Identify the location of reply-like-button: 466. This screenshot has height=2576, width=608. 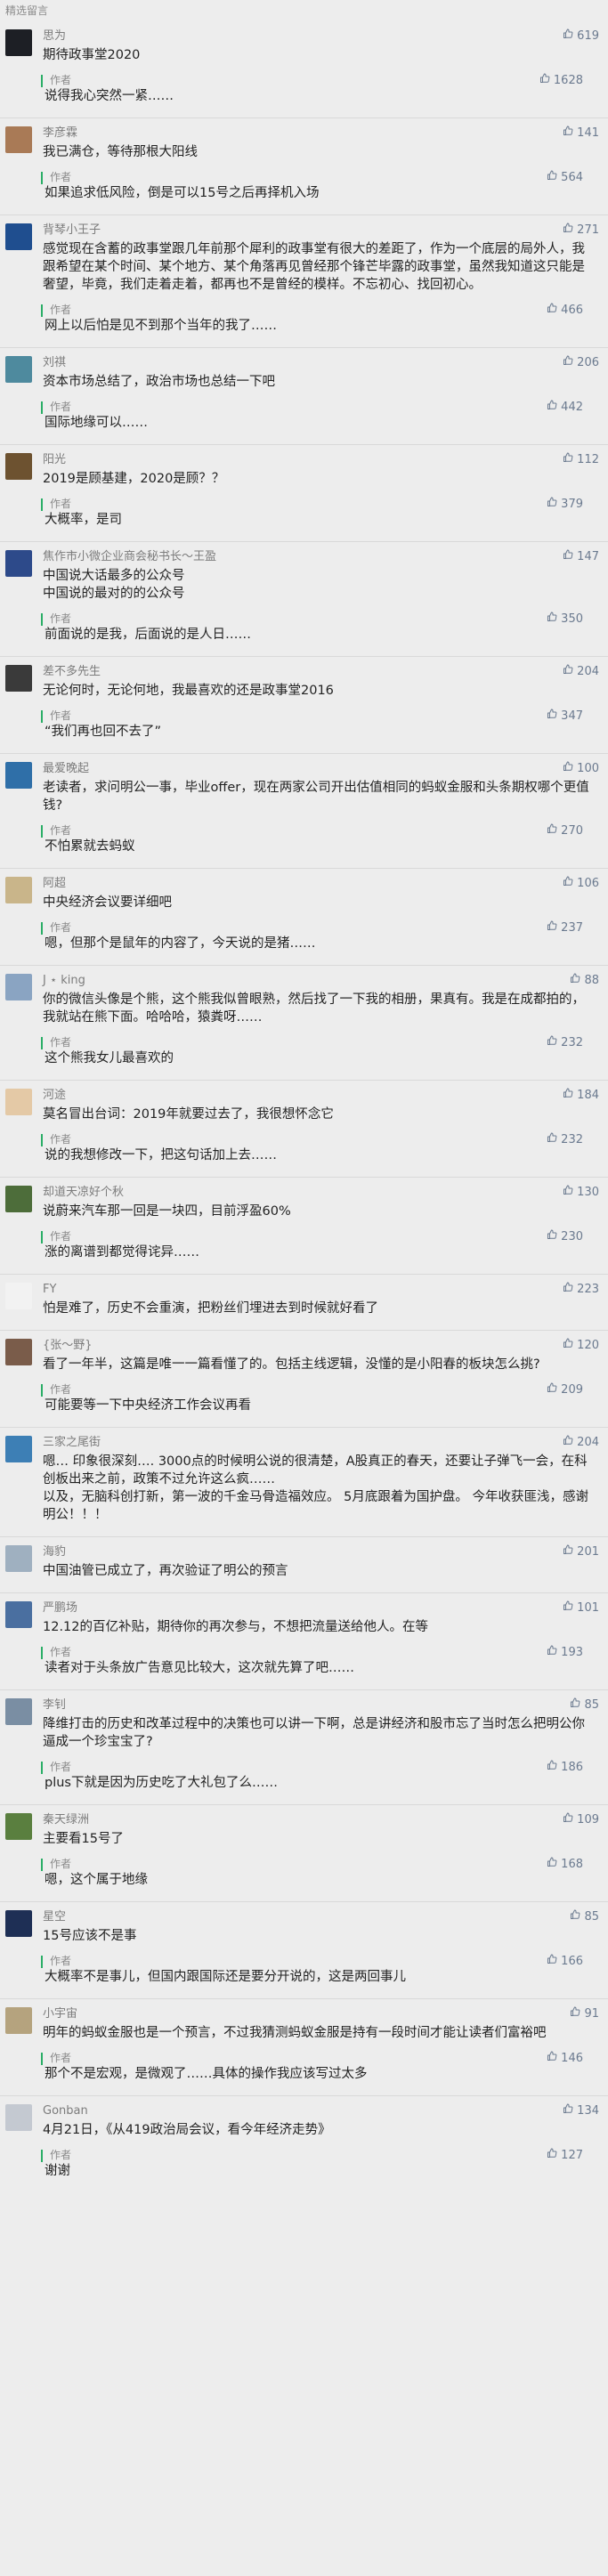
(565, 310).